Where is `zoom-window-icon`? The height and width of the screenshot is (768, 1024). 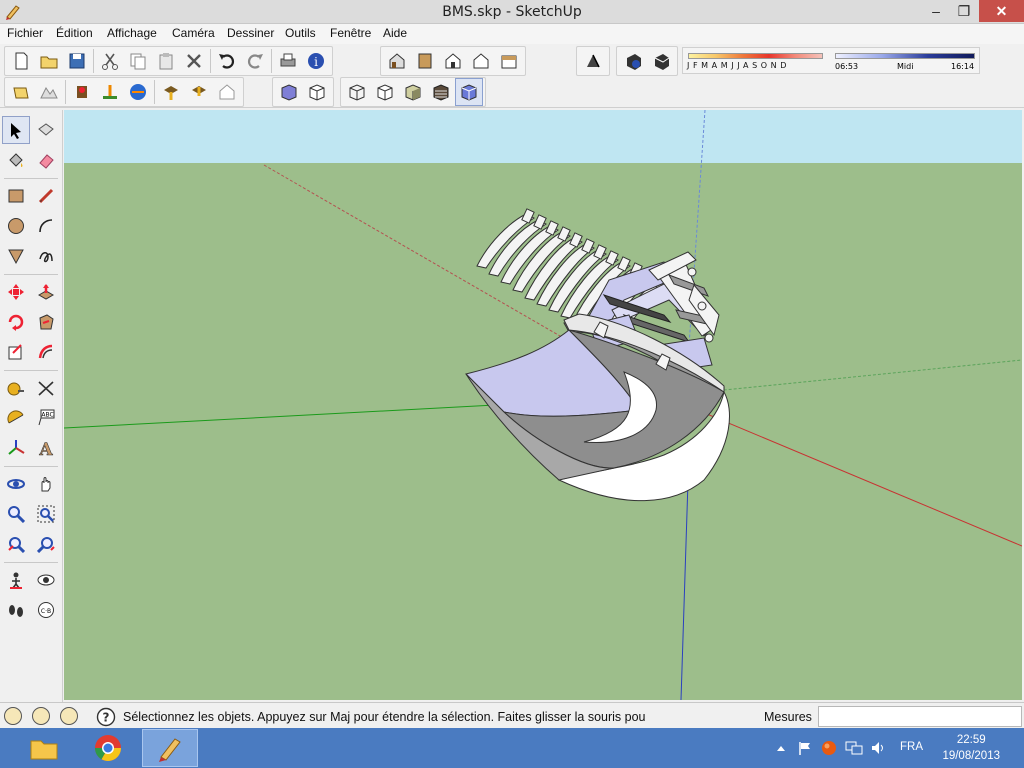 zoom-window-icon is located at coordinates (46, 514).